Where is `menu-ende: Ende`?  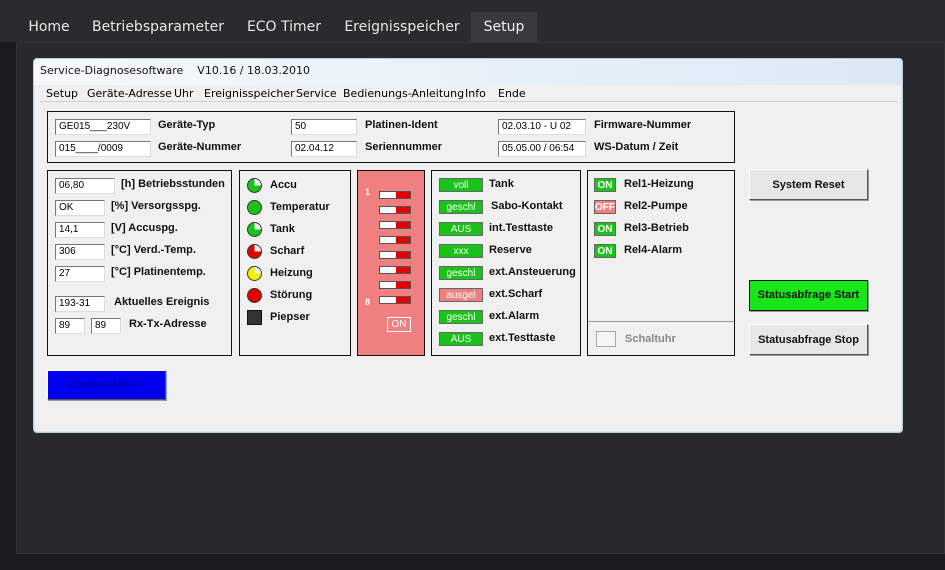
menu-ende: Ende is located at coordinates (512, 93).